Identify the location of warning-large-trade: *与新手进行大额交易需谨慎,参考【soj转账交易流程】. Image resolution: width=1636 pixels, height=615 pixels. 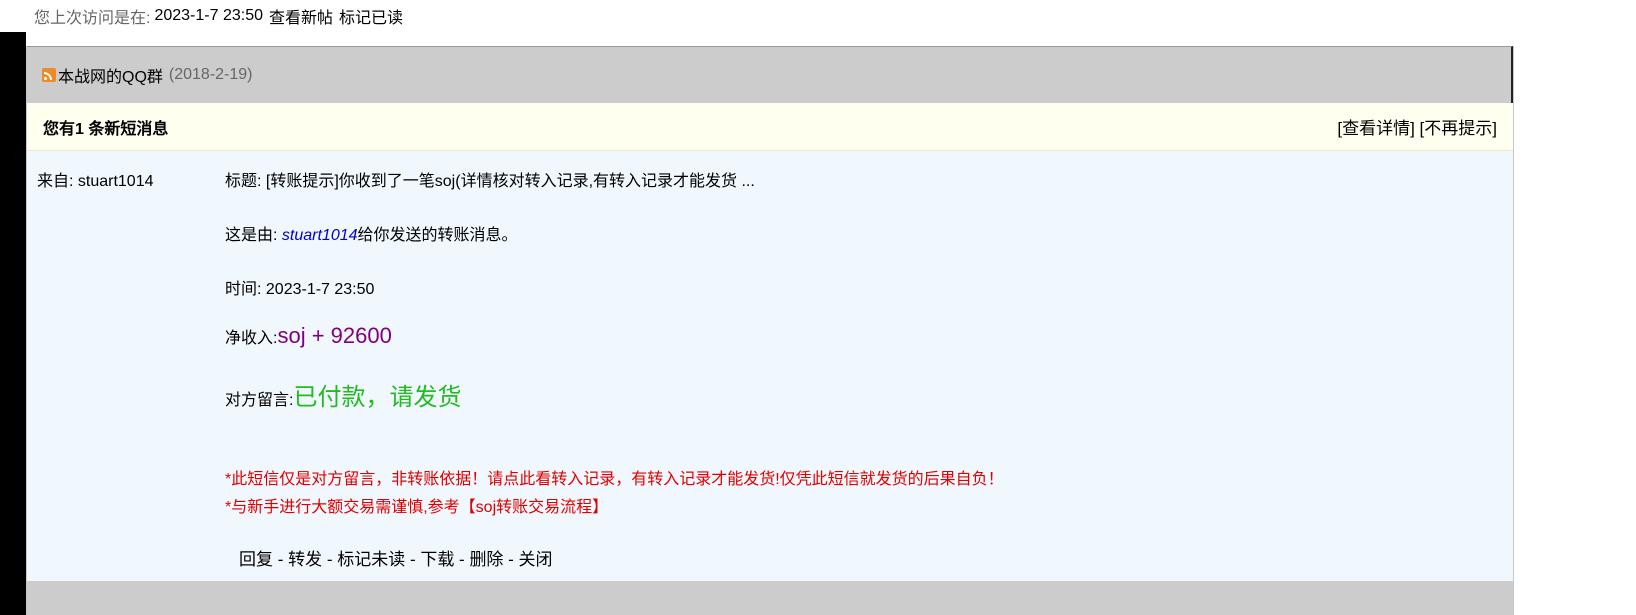
(416, 505).